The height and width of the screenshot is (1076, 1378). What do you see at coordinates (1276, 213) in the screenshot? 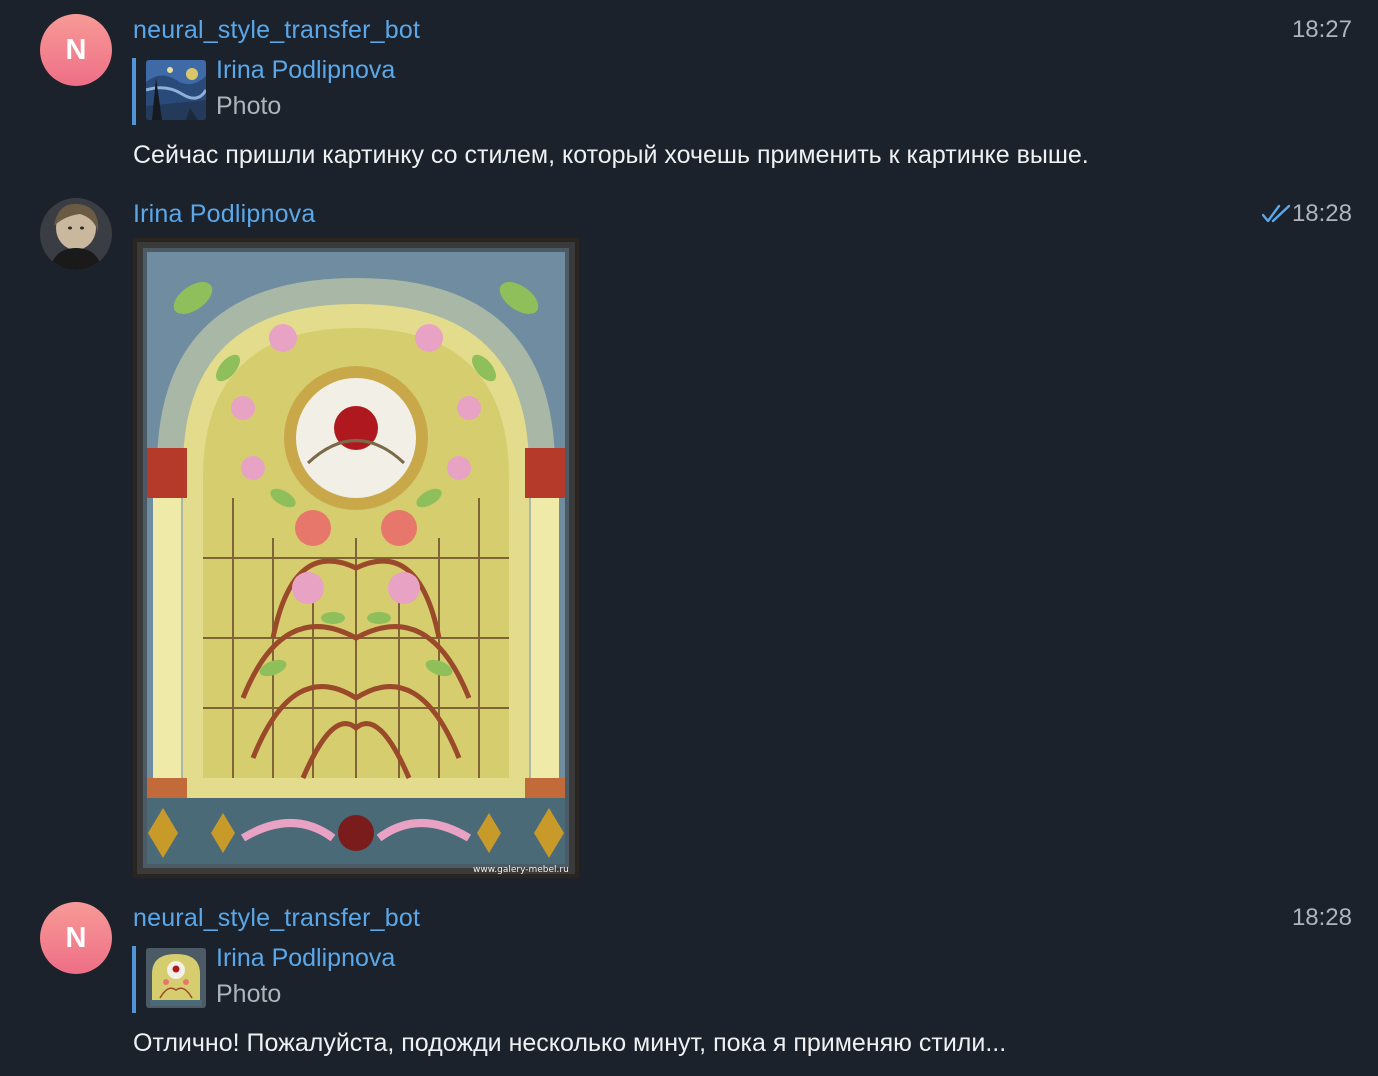
I see `double-check-icon` at bounding box center [1276, 213].